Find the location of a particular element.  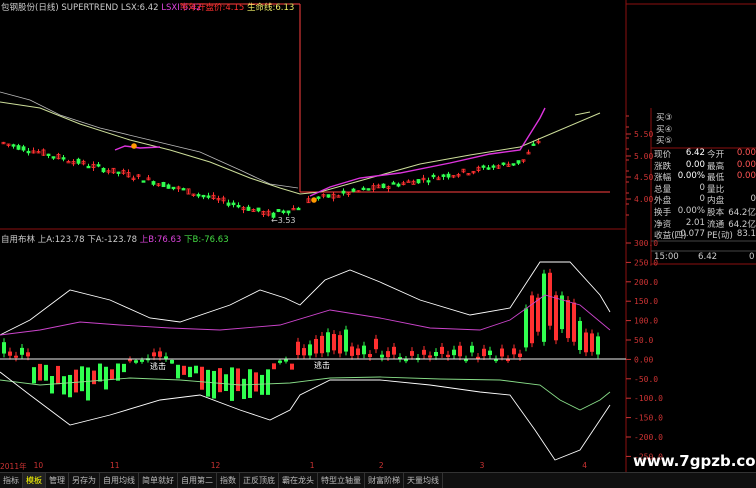

indicator-tab: 自用均线 is located at coordinates (119, 480).